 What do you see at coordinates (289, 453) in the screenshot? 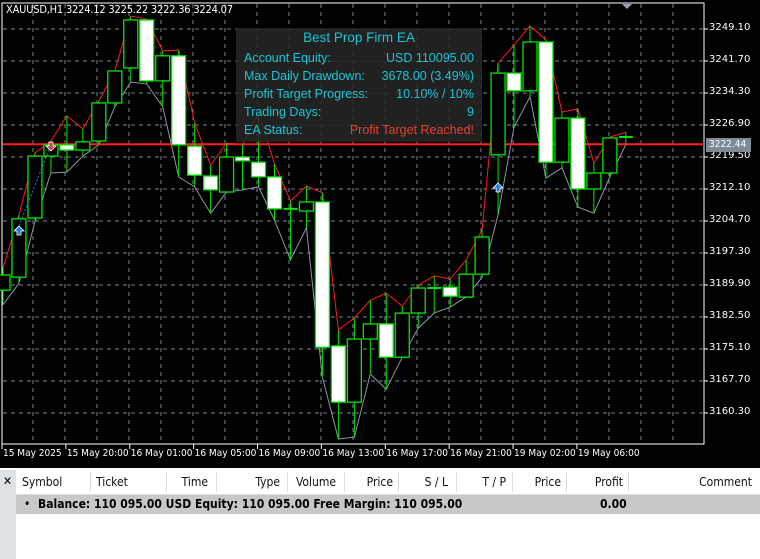
I see `x-tick-label: 16 May 09:00` at bounding box center [289, 453].